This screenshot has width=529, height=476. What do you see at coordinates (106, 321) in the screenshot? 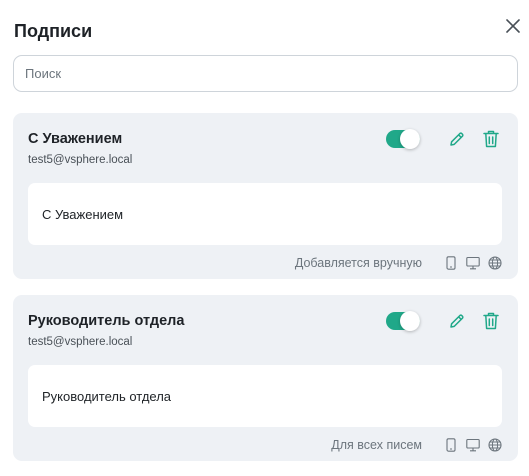
I see `signature-name: Руководитель отдела` at bounding box center [106, 321].